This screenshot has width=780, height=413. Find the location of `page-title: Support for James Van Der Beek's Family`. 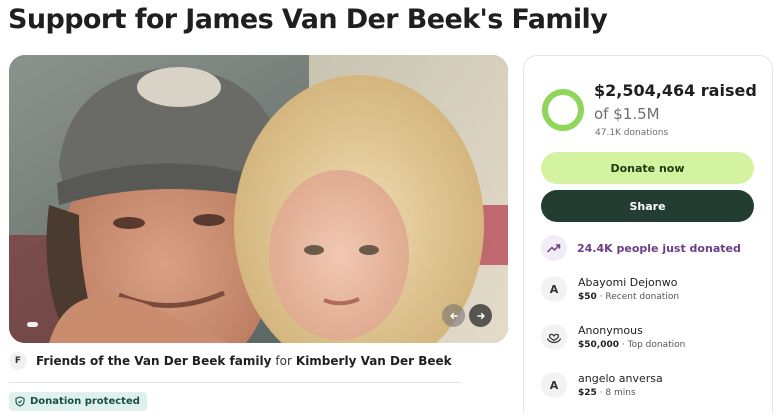

page-title: Support for James Van Der Beek's Family is located at coordinates (308, 19).